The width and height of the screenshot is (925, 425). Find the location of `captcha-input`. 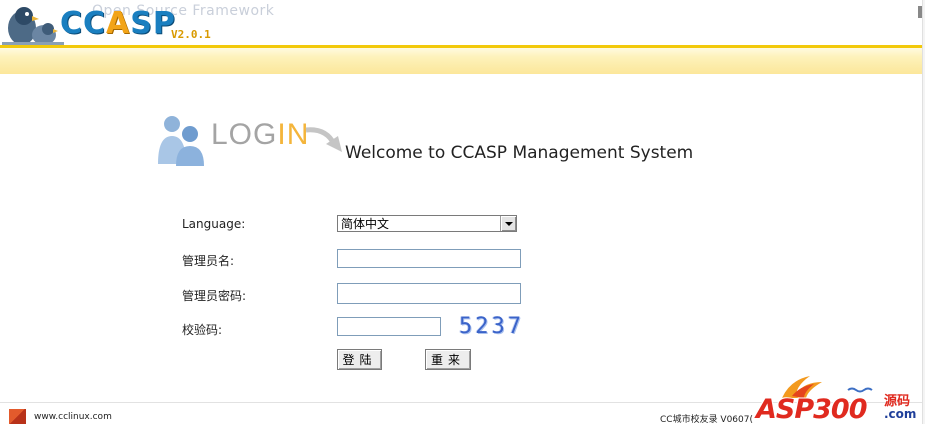

captcha-input is located at coordinates (389, 326).